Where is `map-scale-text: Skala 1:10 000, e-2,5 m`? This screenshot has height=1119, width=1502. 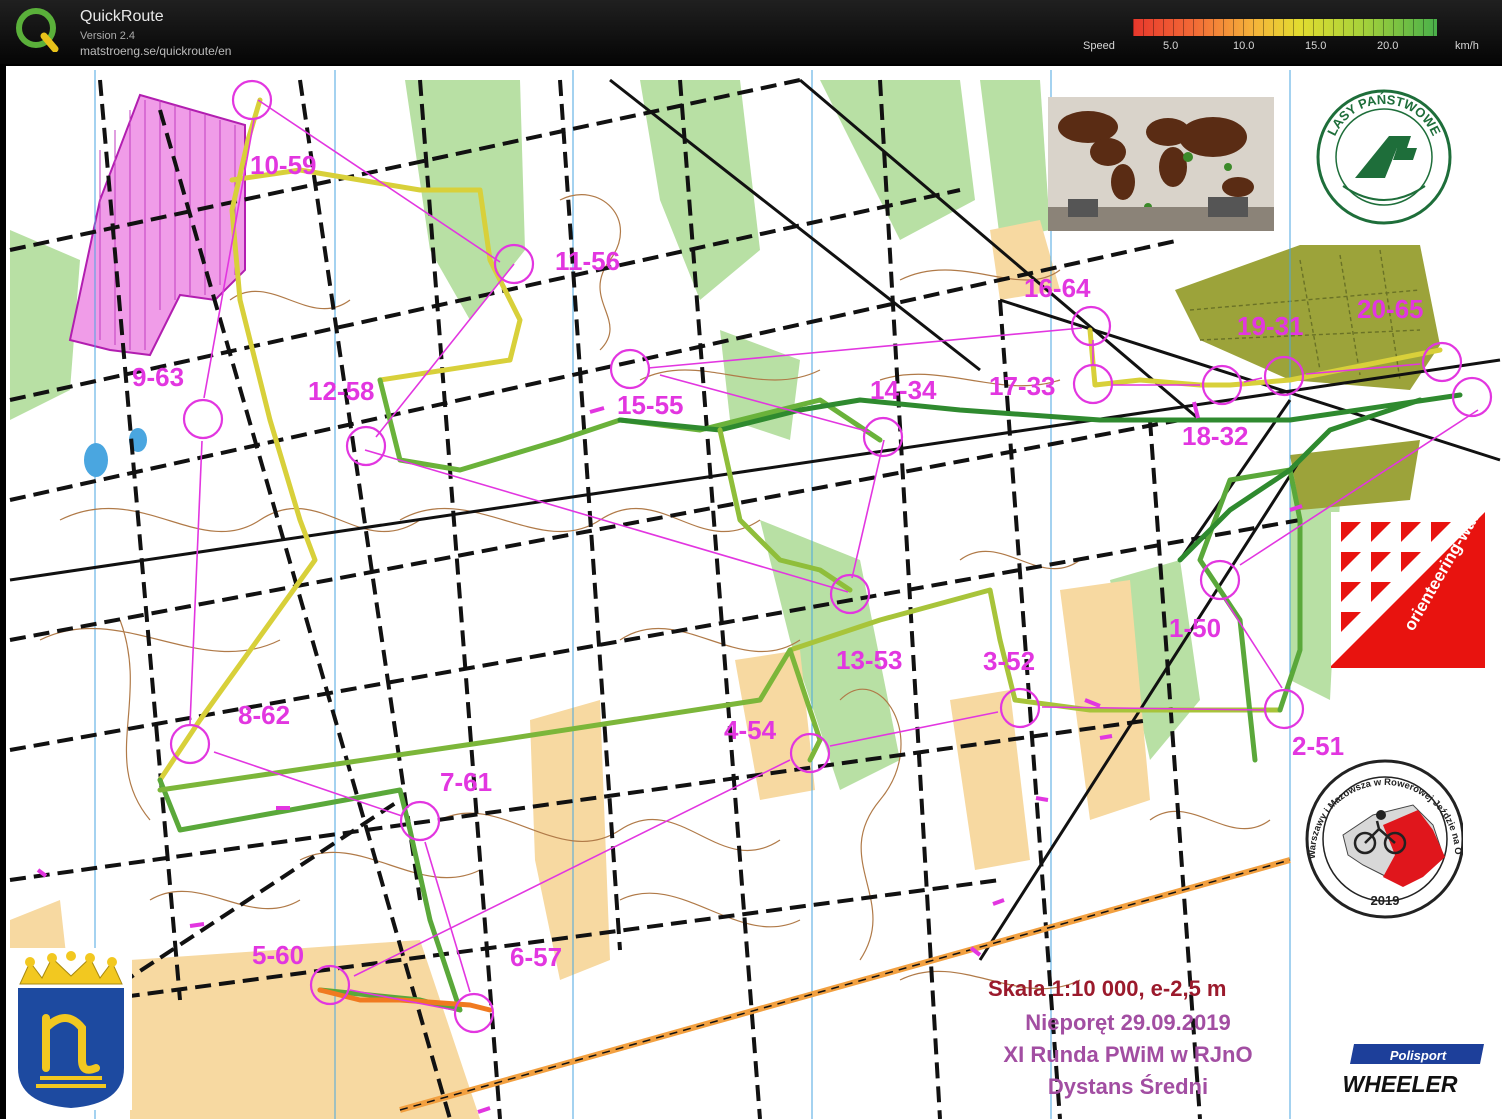 map-scale-text: Skala 1:10 000, e-2,5 m is located at coordinates (1107, 988).